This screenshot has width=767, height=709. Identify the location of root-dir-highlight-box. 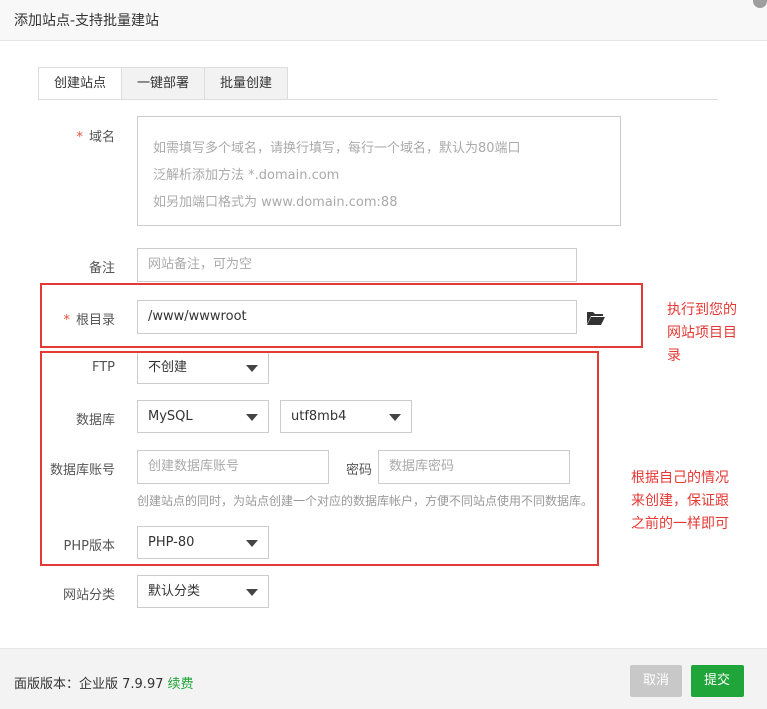
(341, 315).